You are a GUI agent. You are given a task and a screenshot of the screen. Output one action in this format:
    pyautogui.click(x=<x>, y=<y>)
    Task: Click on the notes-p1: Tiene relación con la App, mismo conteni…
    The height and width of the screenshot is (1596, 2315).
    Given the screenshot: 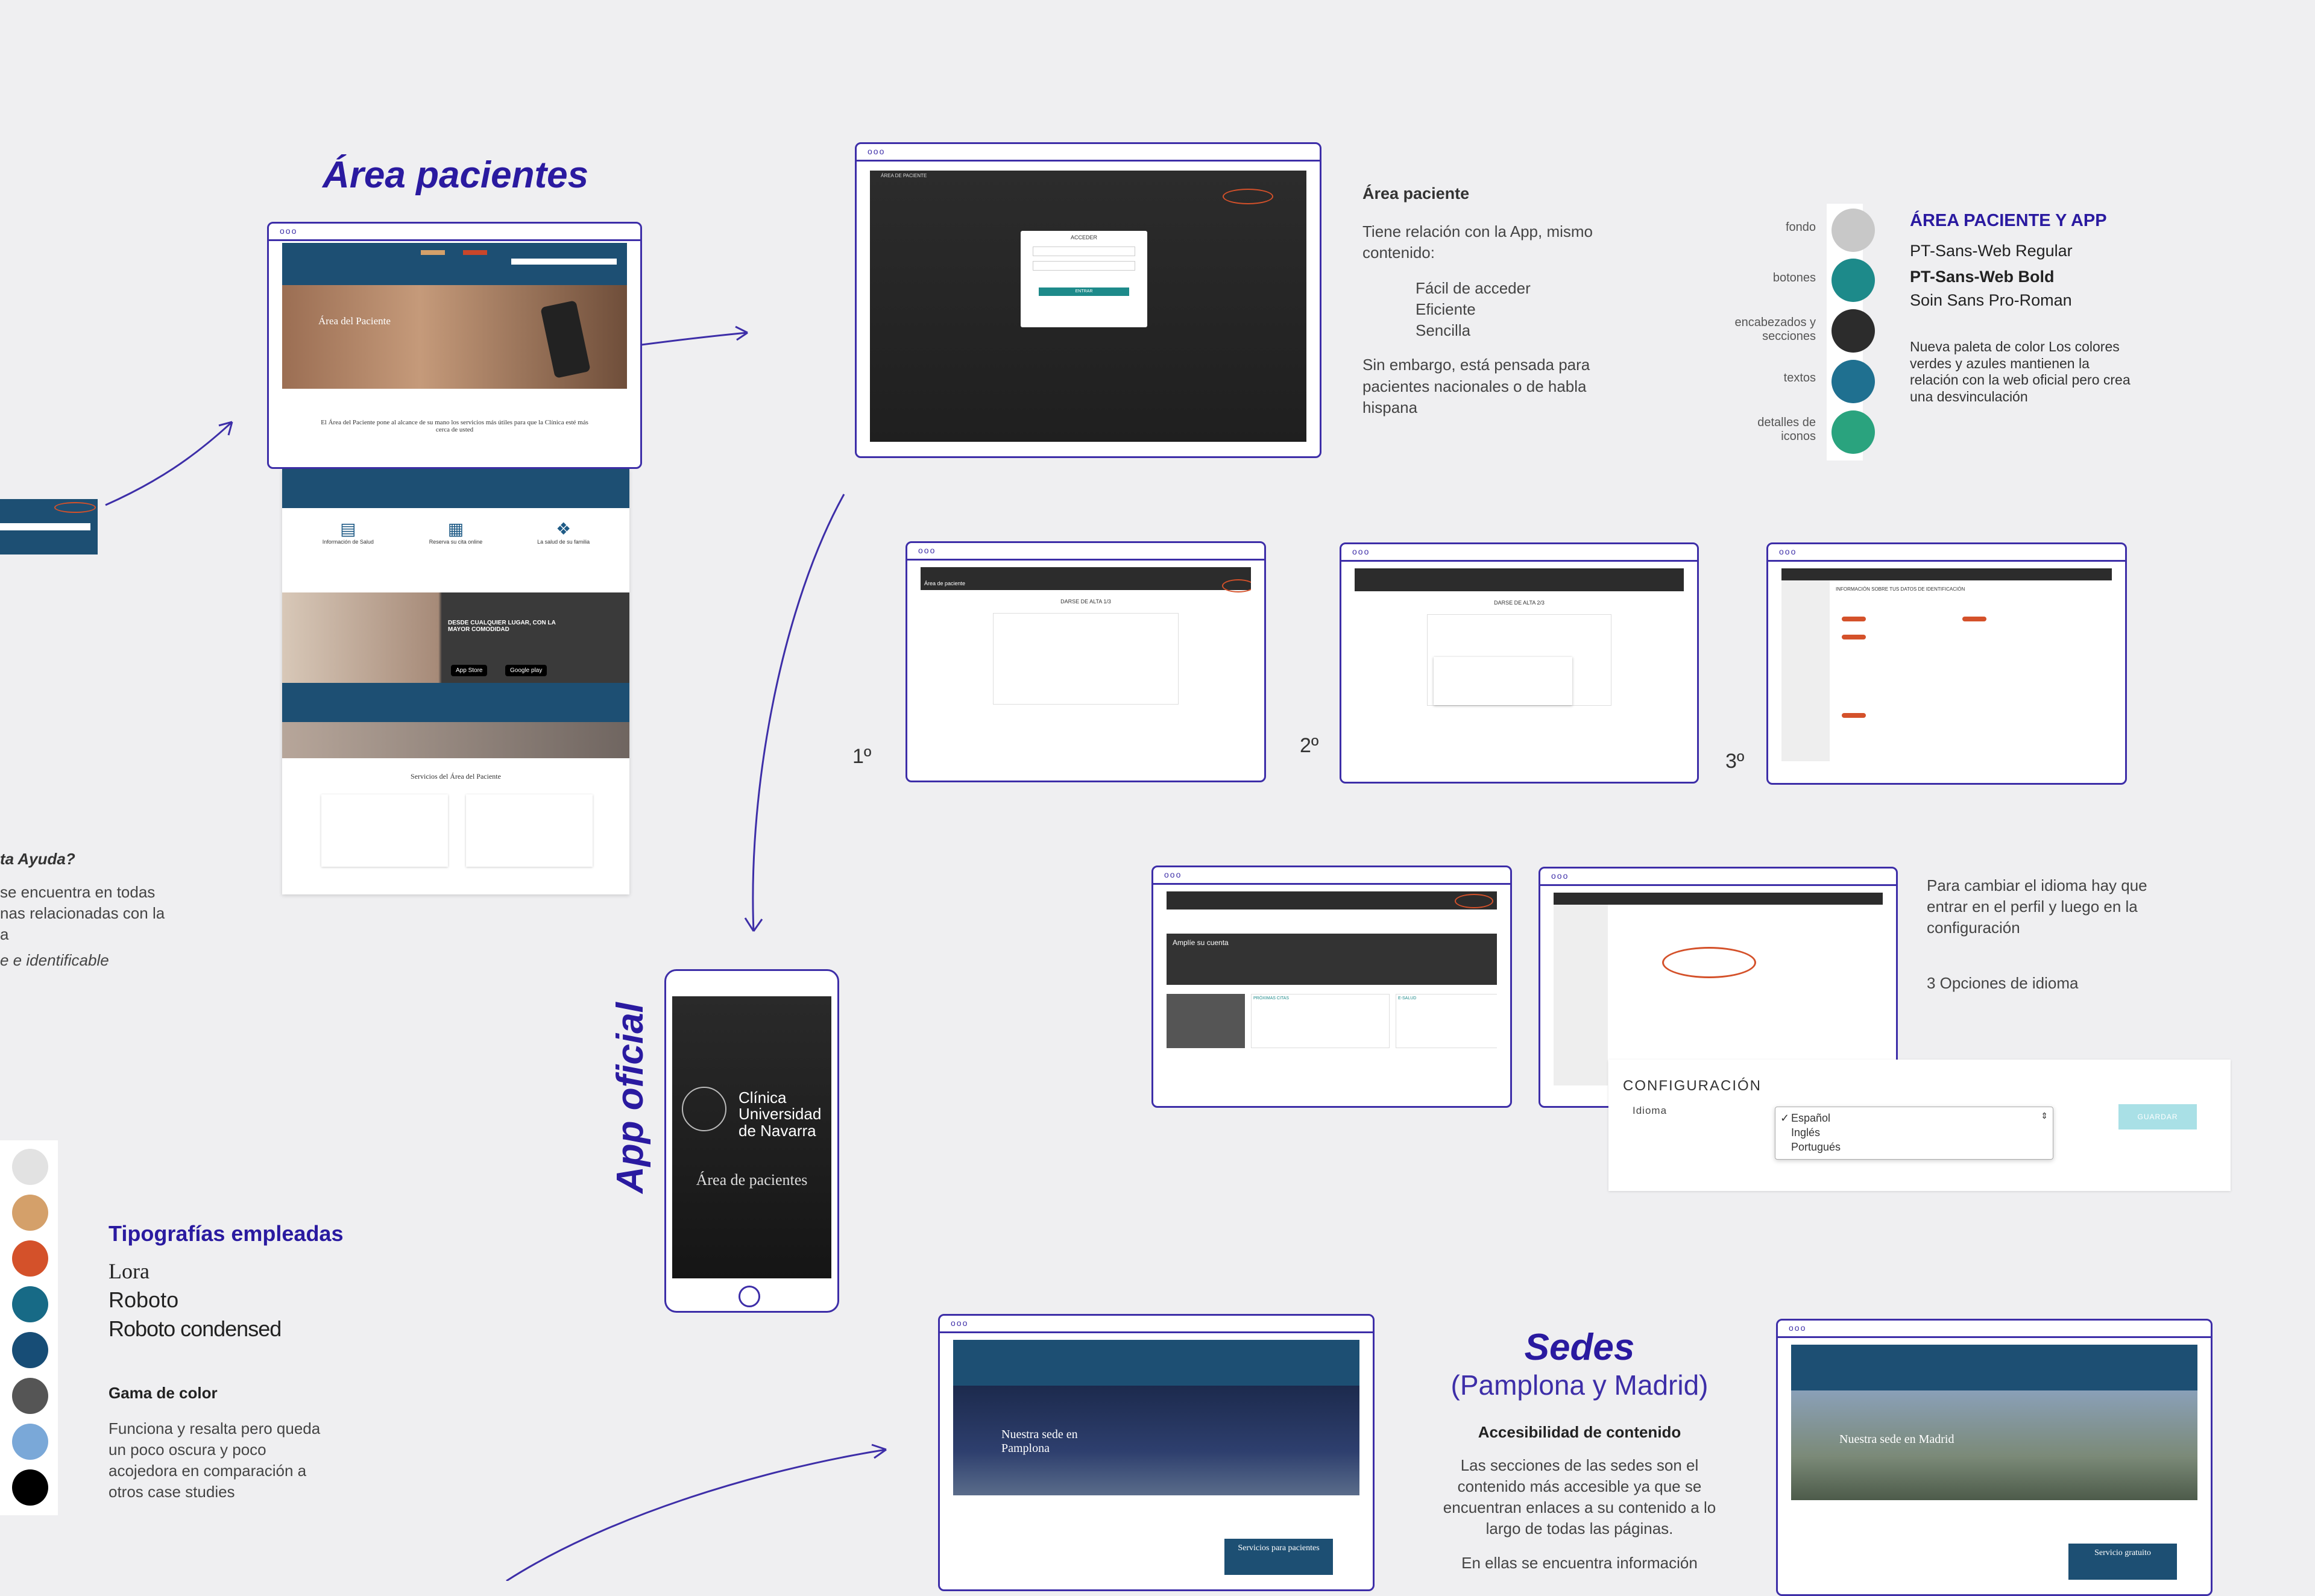 What is the action you would take?
    pyautogui.click(x=1477, y=242)
    